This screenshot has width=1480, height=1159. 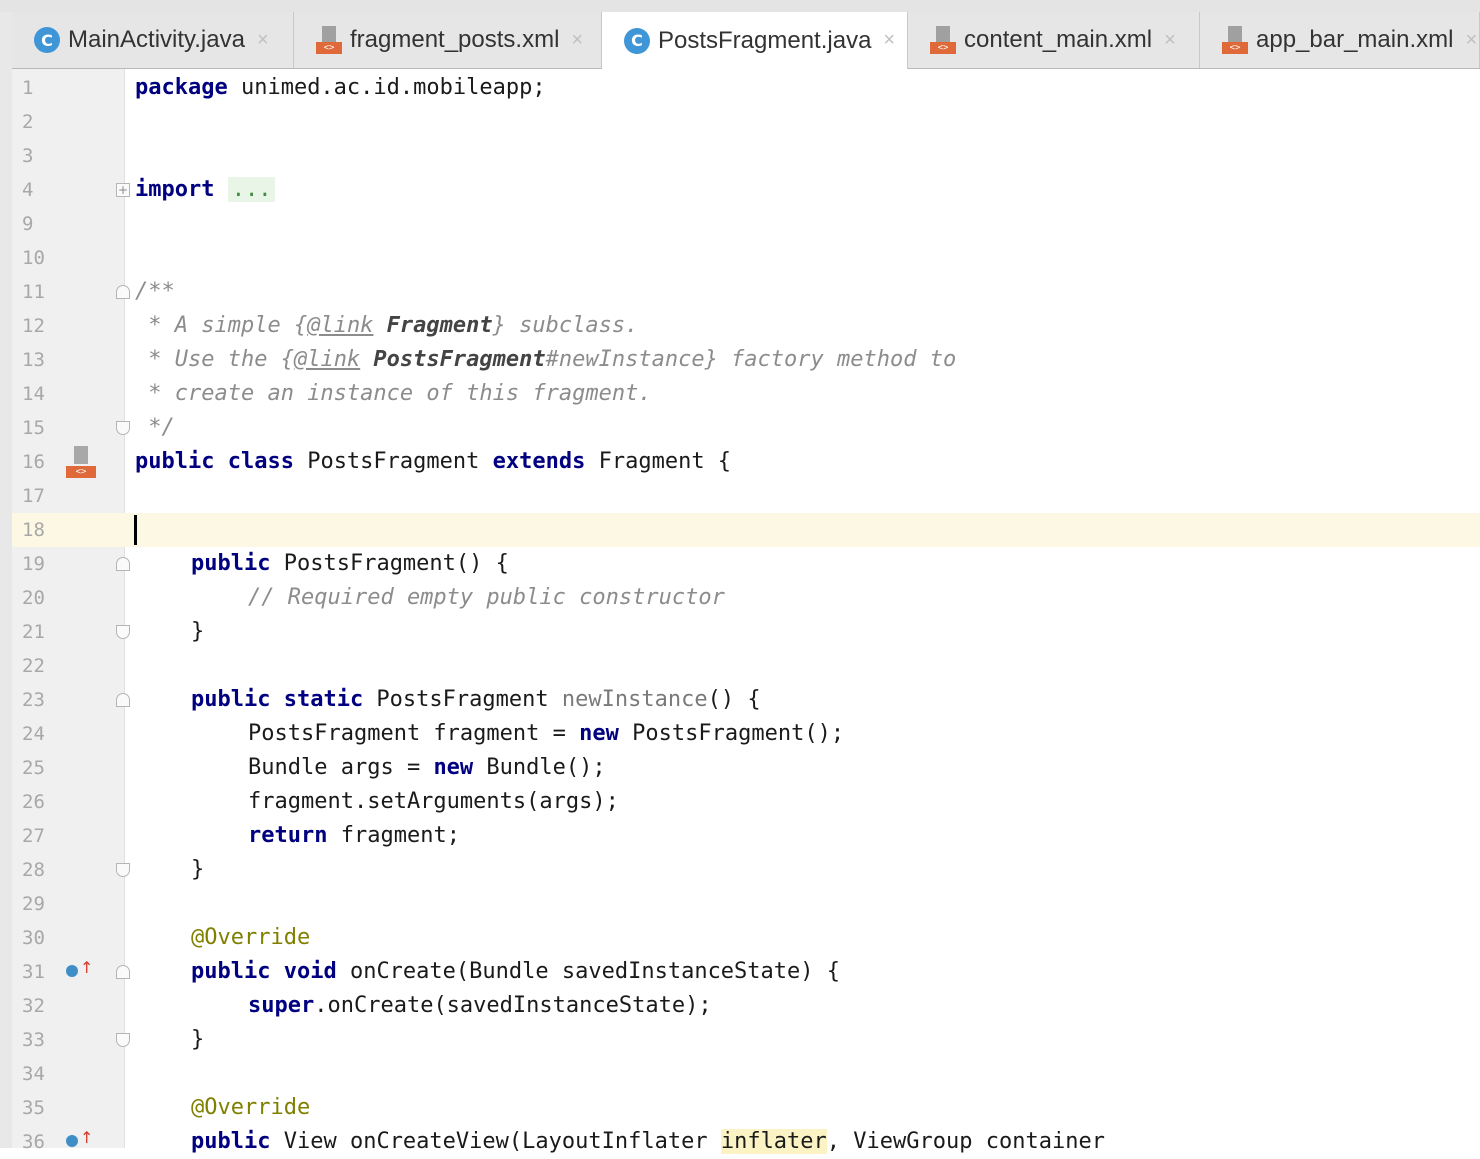 I want to click on line-number: 12, so click(x=33, y=326).